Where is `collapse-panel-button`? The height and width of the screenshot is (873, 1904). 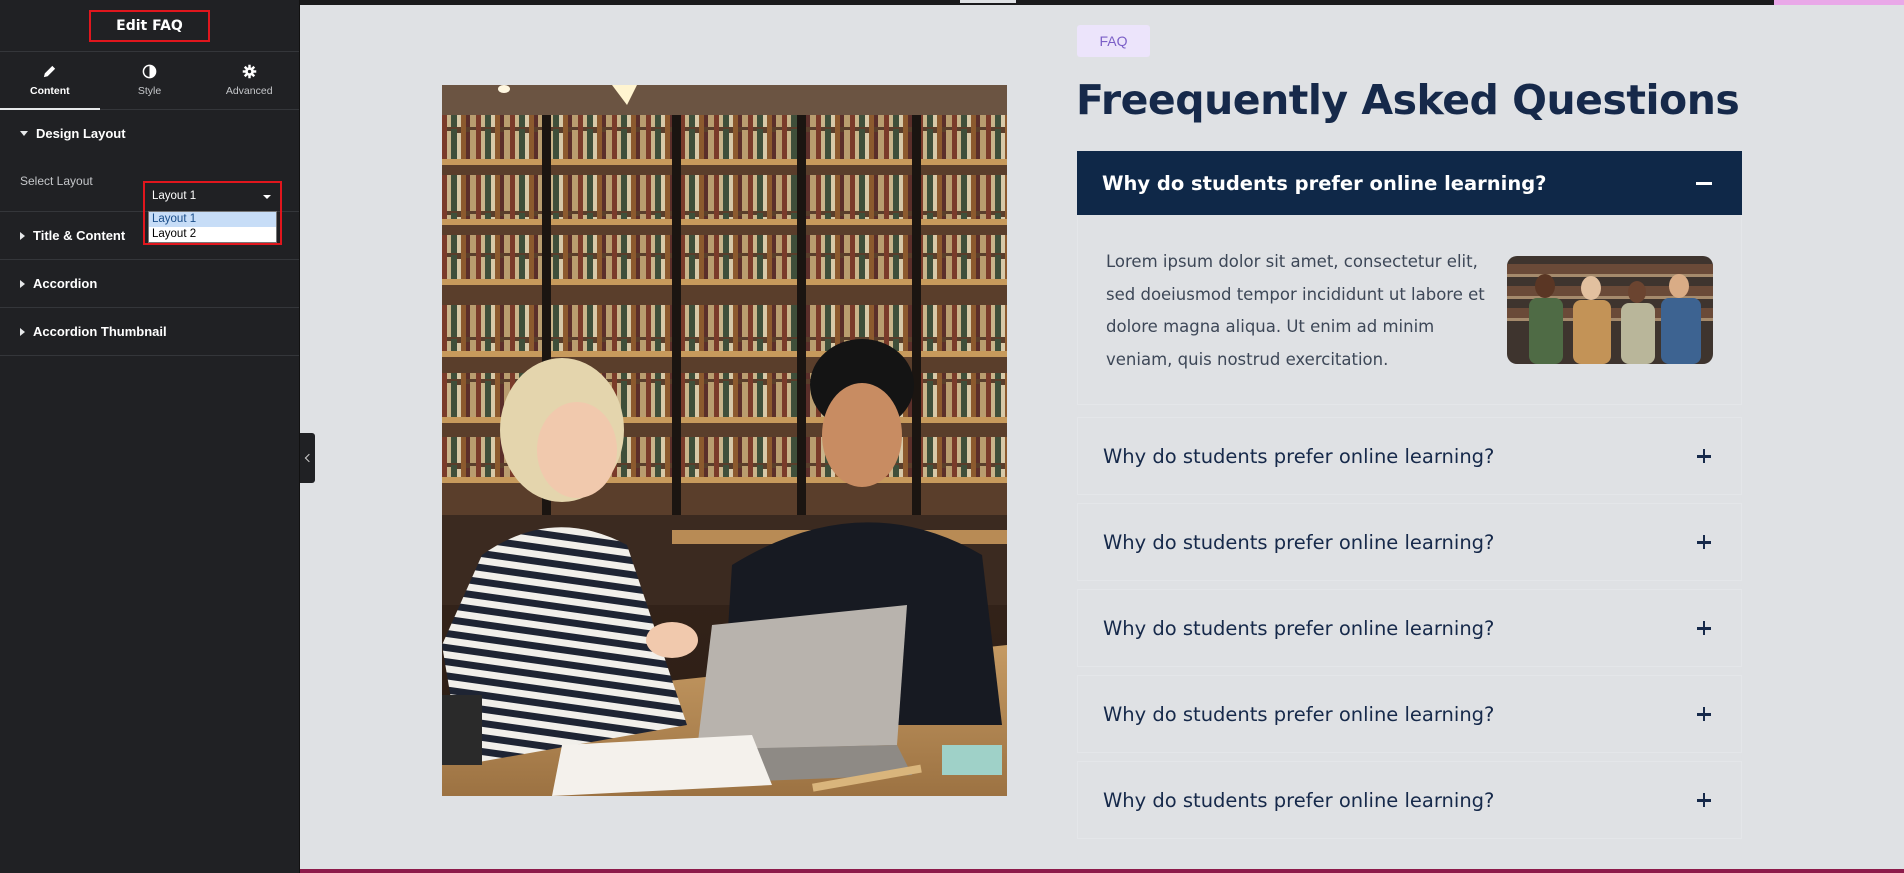 collapse-panel-button is located at coordinates (307, 458).